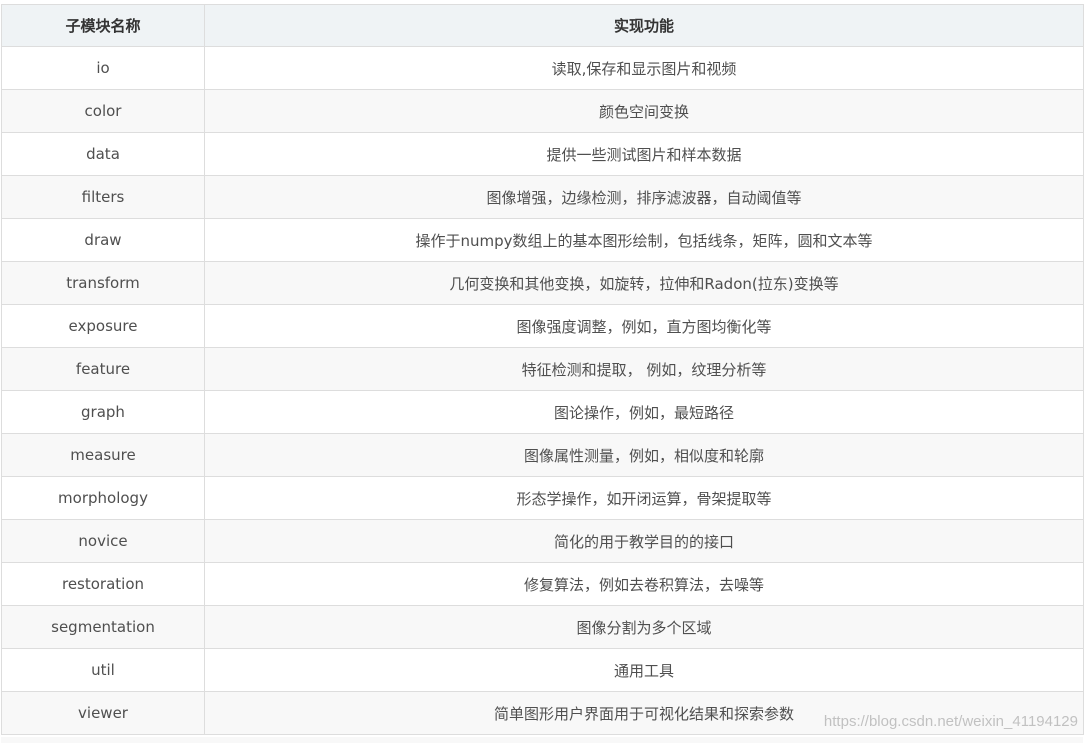 This screenshot has height=743, width=1088. Describe the element at coordinates (103, 627) in the screenshot. I see `cell-module: segmentation` at that location.